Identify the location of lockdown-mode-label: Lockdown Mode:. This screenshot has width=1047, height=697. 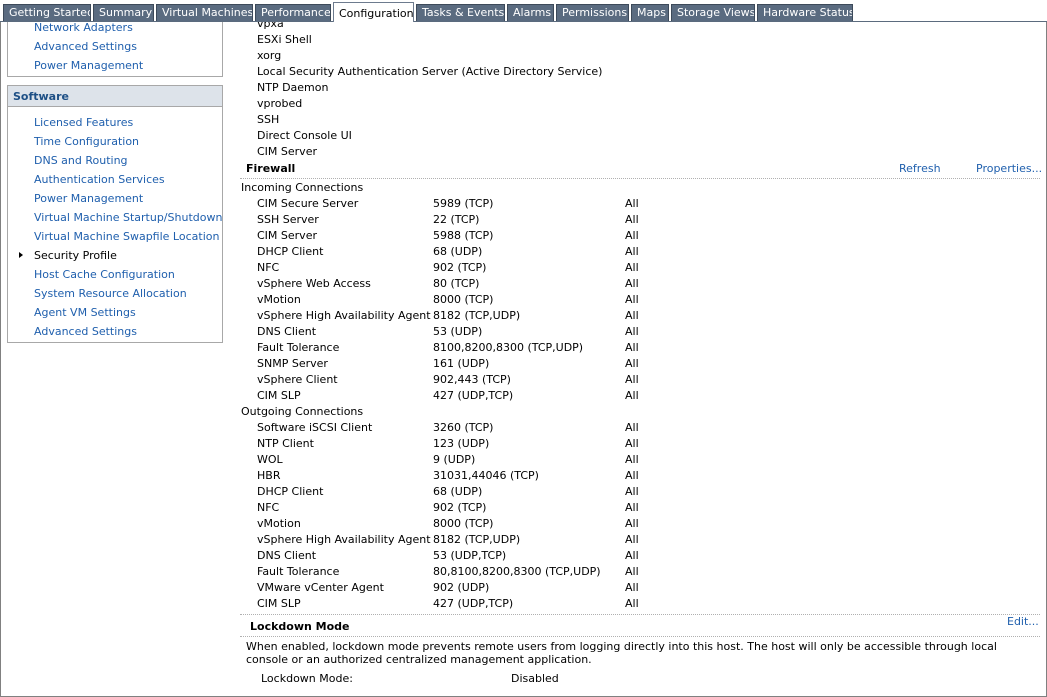
(307, 678).